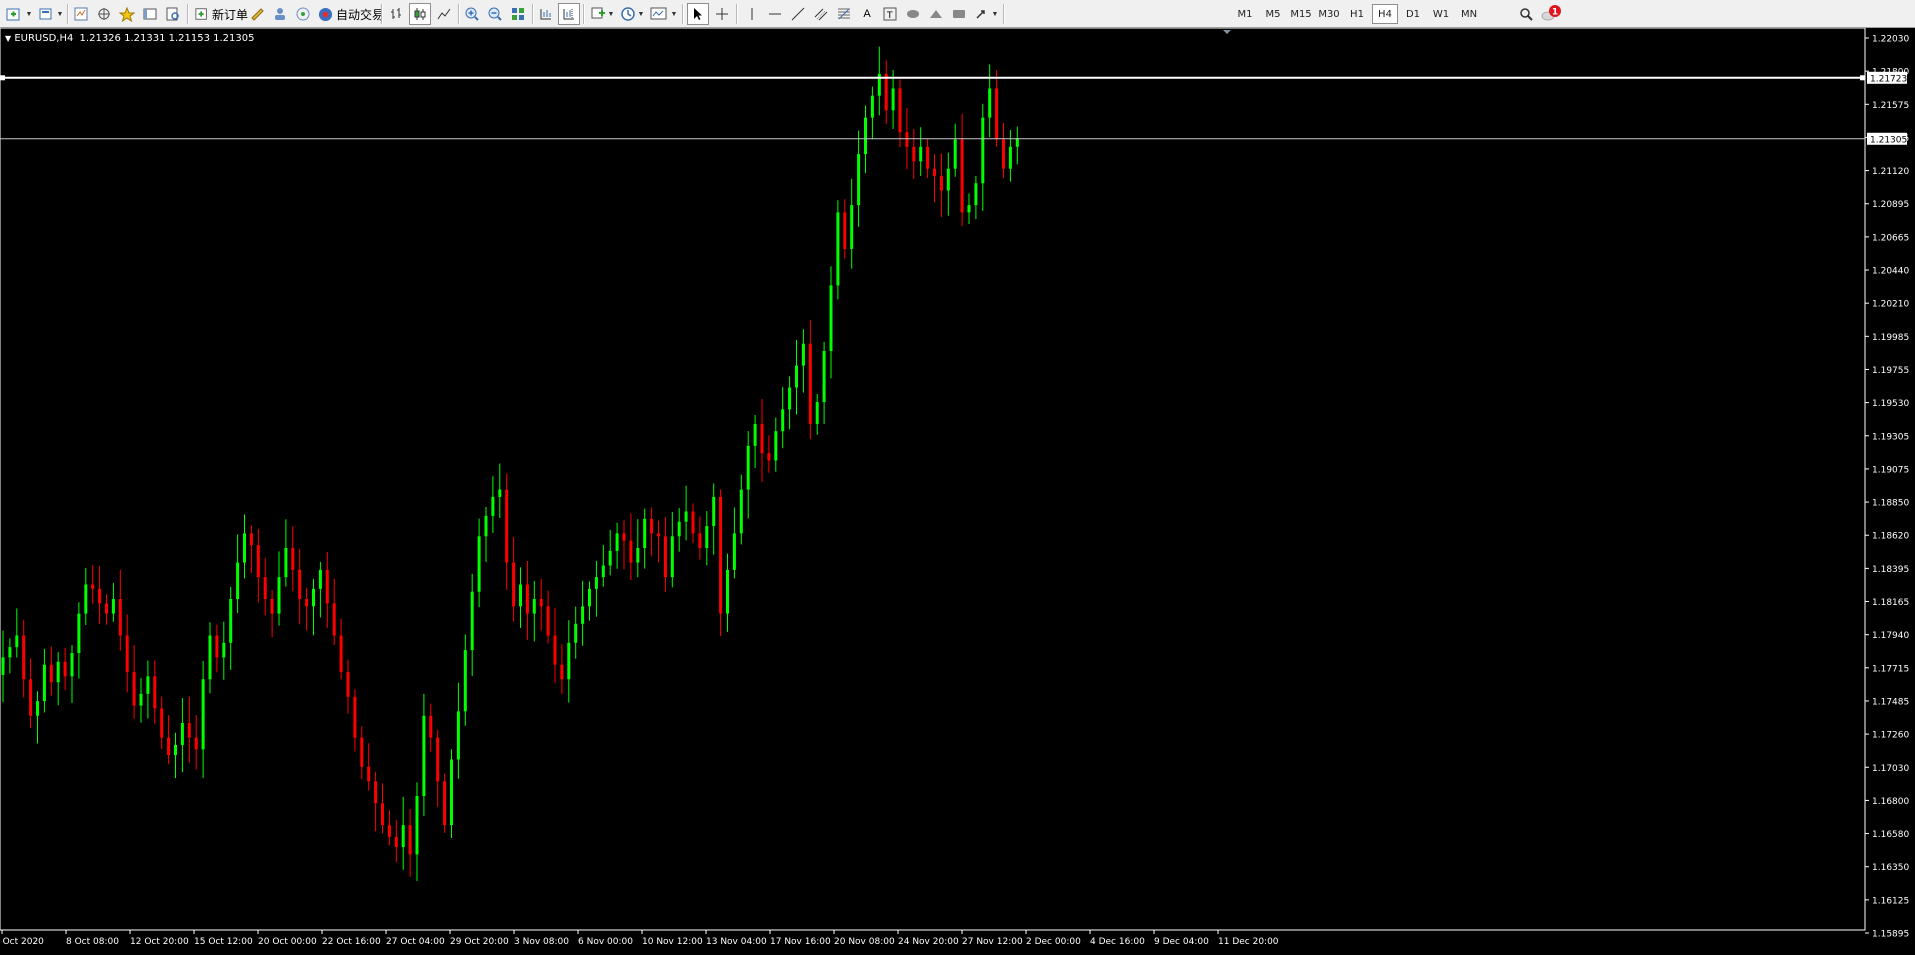 The image size is (1915, 955). What do you see at coordinates (569, 14) in the screenshot?
I see `chart-shift-icon` at bounding box center [569, 14].